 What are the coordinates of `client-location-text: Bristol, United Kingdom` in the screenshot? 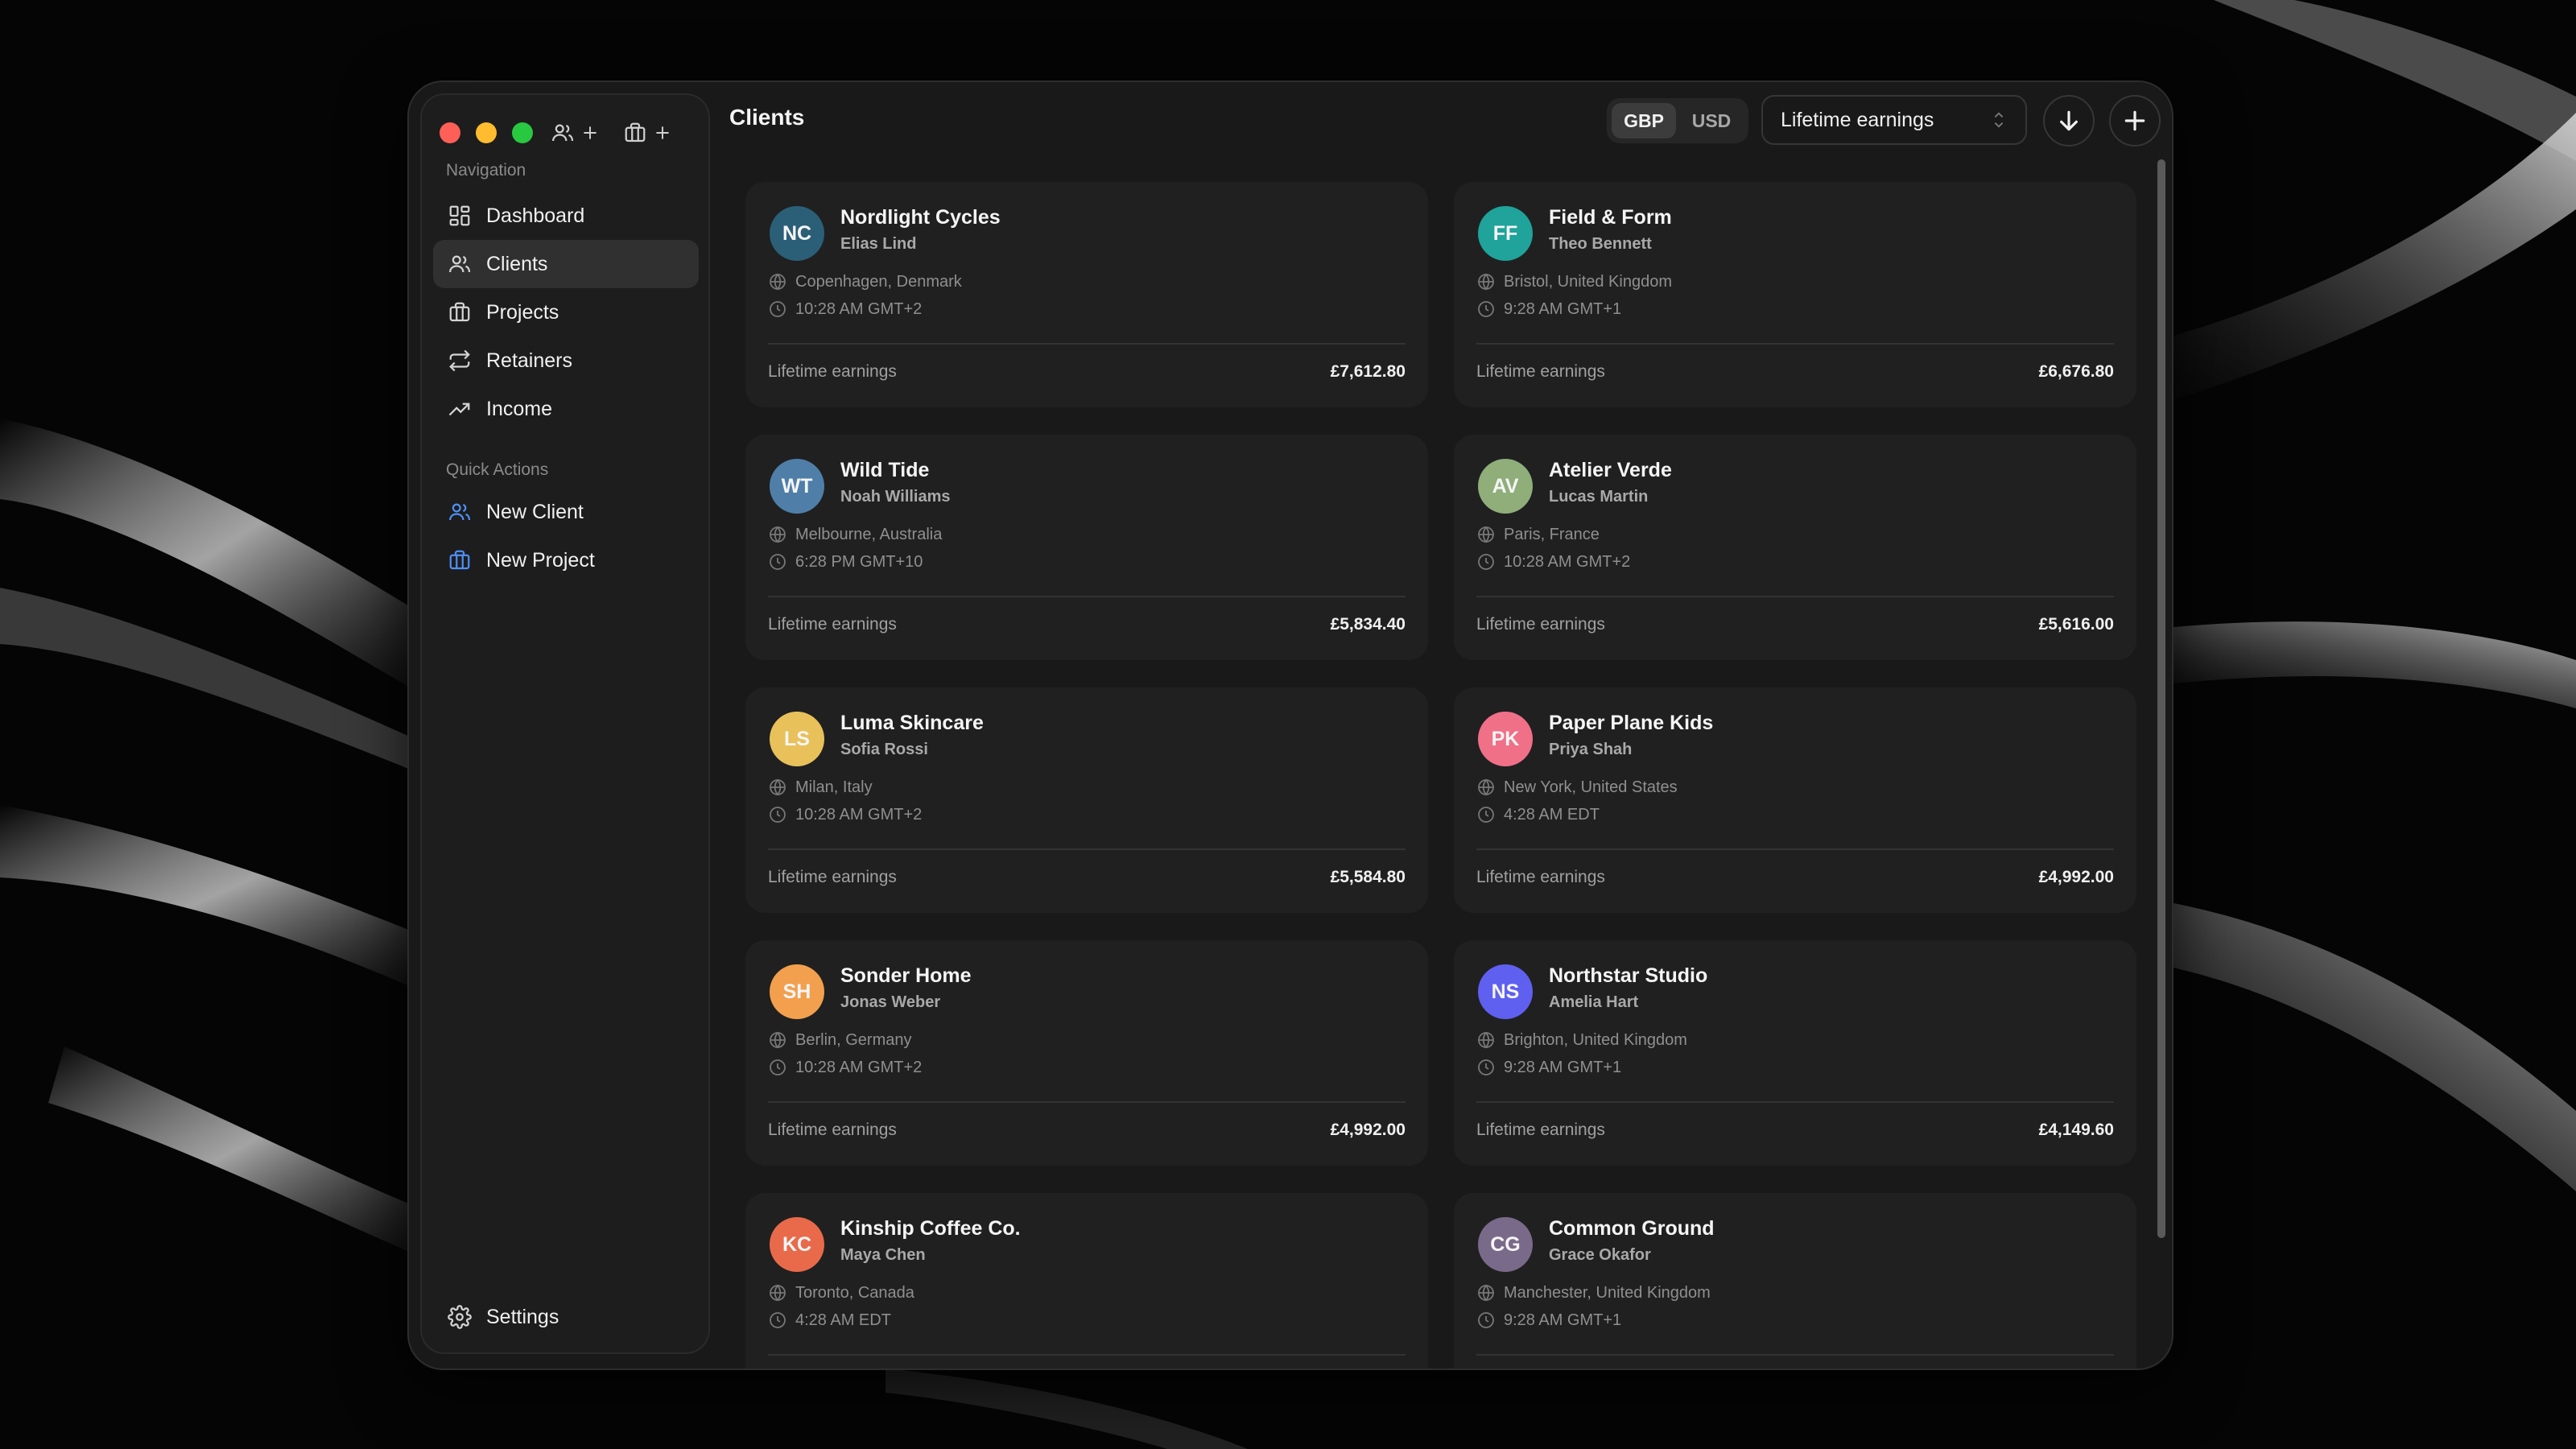 It's located at (1588, 281).